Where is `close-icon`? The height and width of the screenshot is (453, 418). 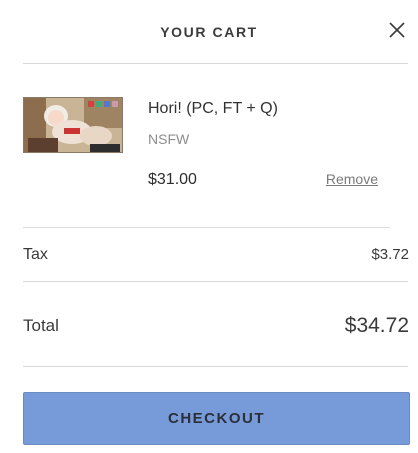
close-icon is located at coordinates (397, 30).